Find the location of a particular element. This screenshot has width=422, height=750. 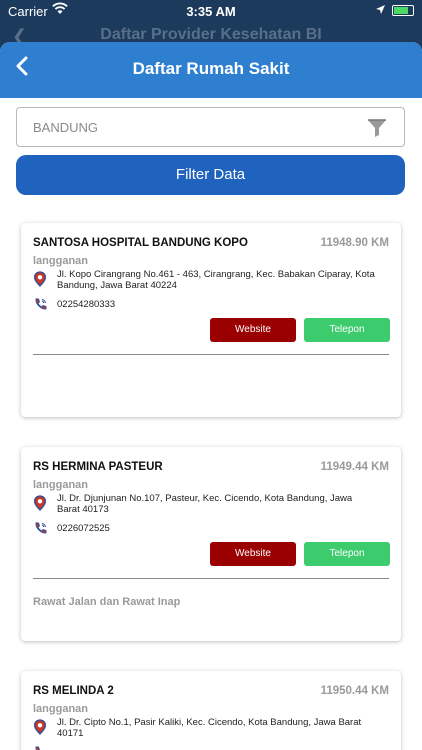

hospital-distance: 11950.44 KM is located at coordinates (354, 691).